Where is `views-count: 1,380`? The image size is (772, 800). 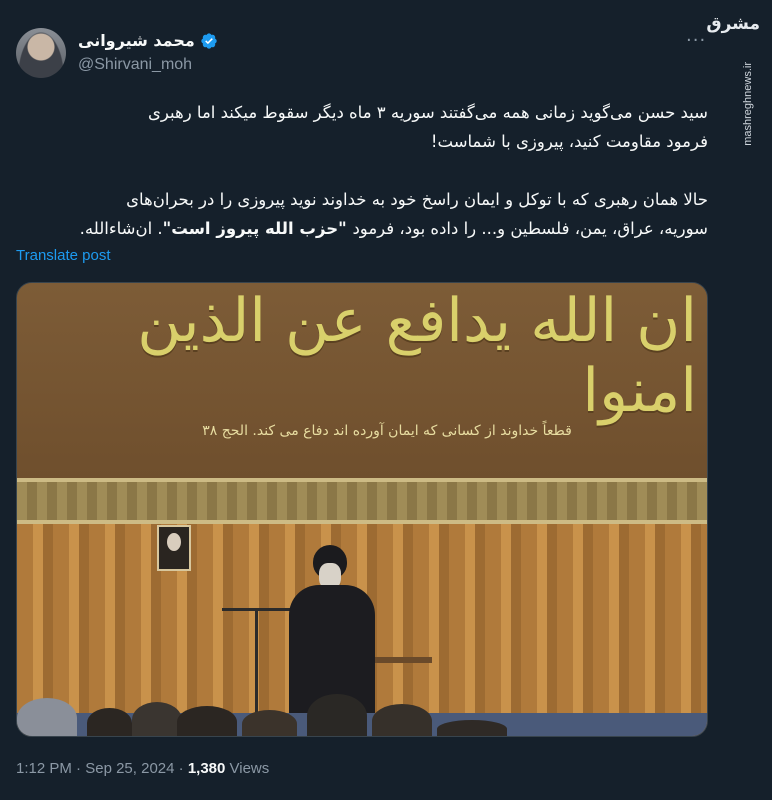
views-count: 1,380 is located at coordinates (206, 768).